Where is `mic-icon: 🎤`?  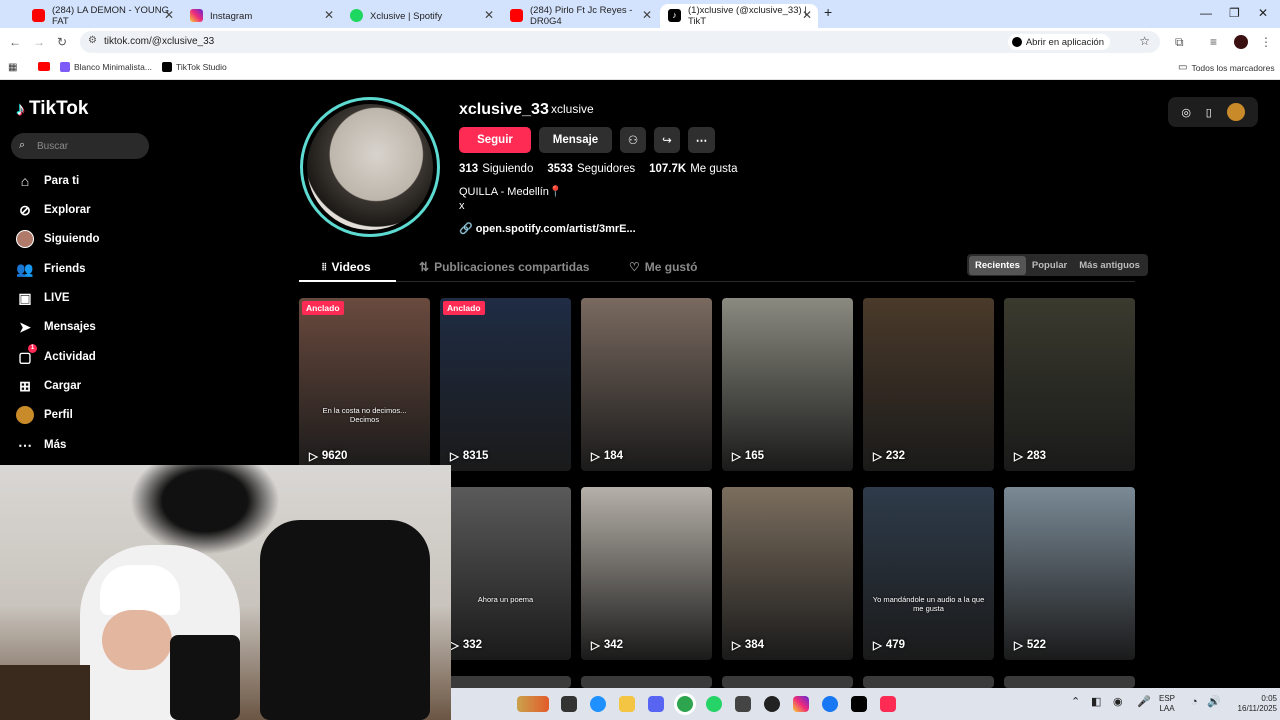
mic-icon: 🎤 is located at coordinates (1144, 702).